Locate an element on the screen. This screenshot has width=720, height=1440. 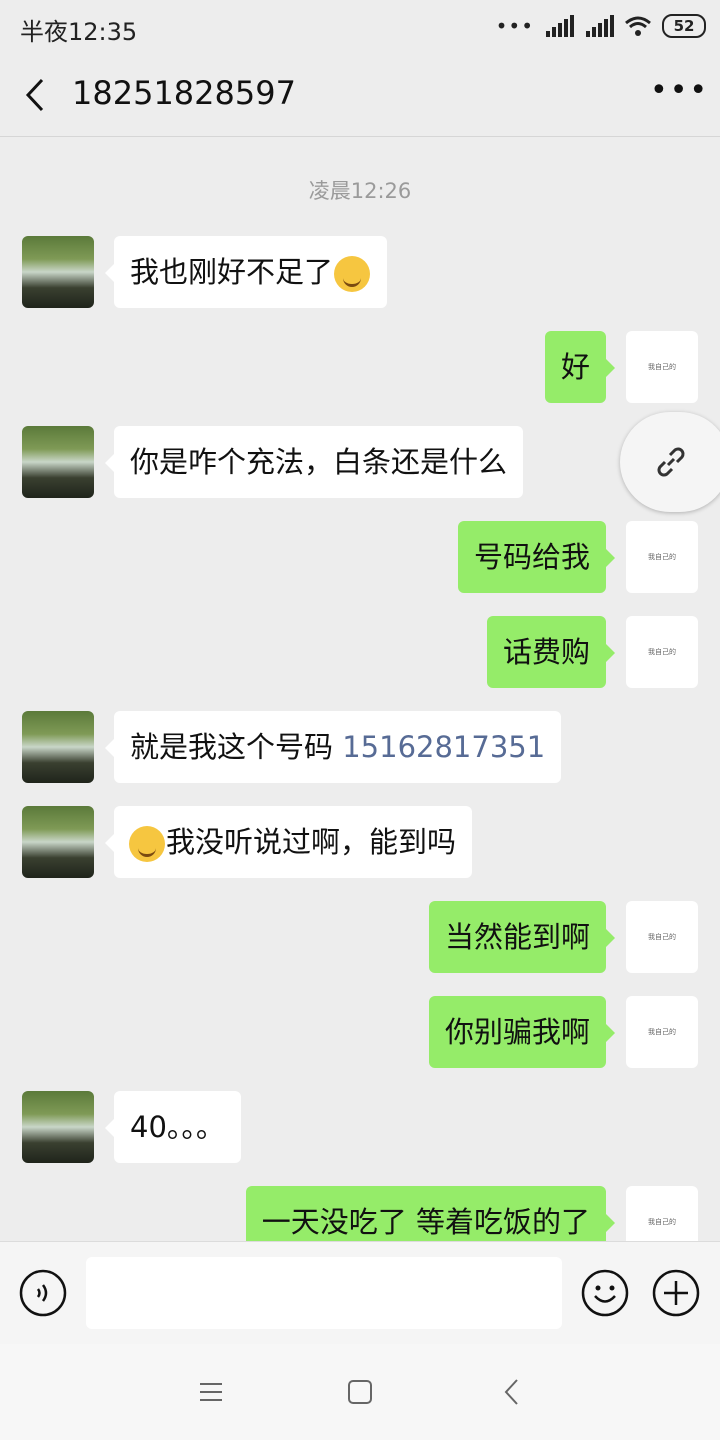
message-text: 当然能到啊 is located at coordinates (517, 937).